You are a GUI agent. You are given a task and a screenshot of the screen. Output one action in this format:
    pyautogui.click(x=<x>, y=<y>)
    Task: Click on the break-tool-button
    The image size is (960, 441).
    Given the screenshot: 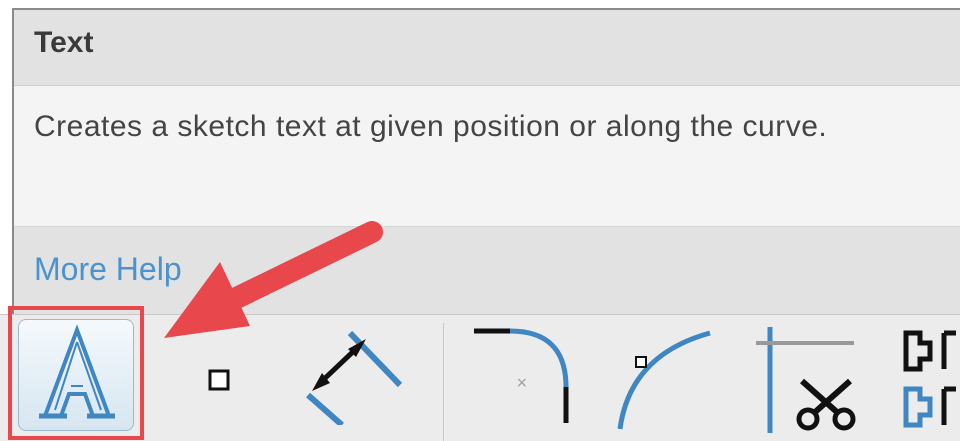 What is the action you would take?
    pyautogui.click(x=930, y=380)
    